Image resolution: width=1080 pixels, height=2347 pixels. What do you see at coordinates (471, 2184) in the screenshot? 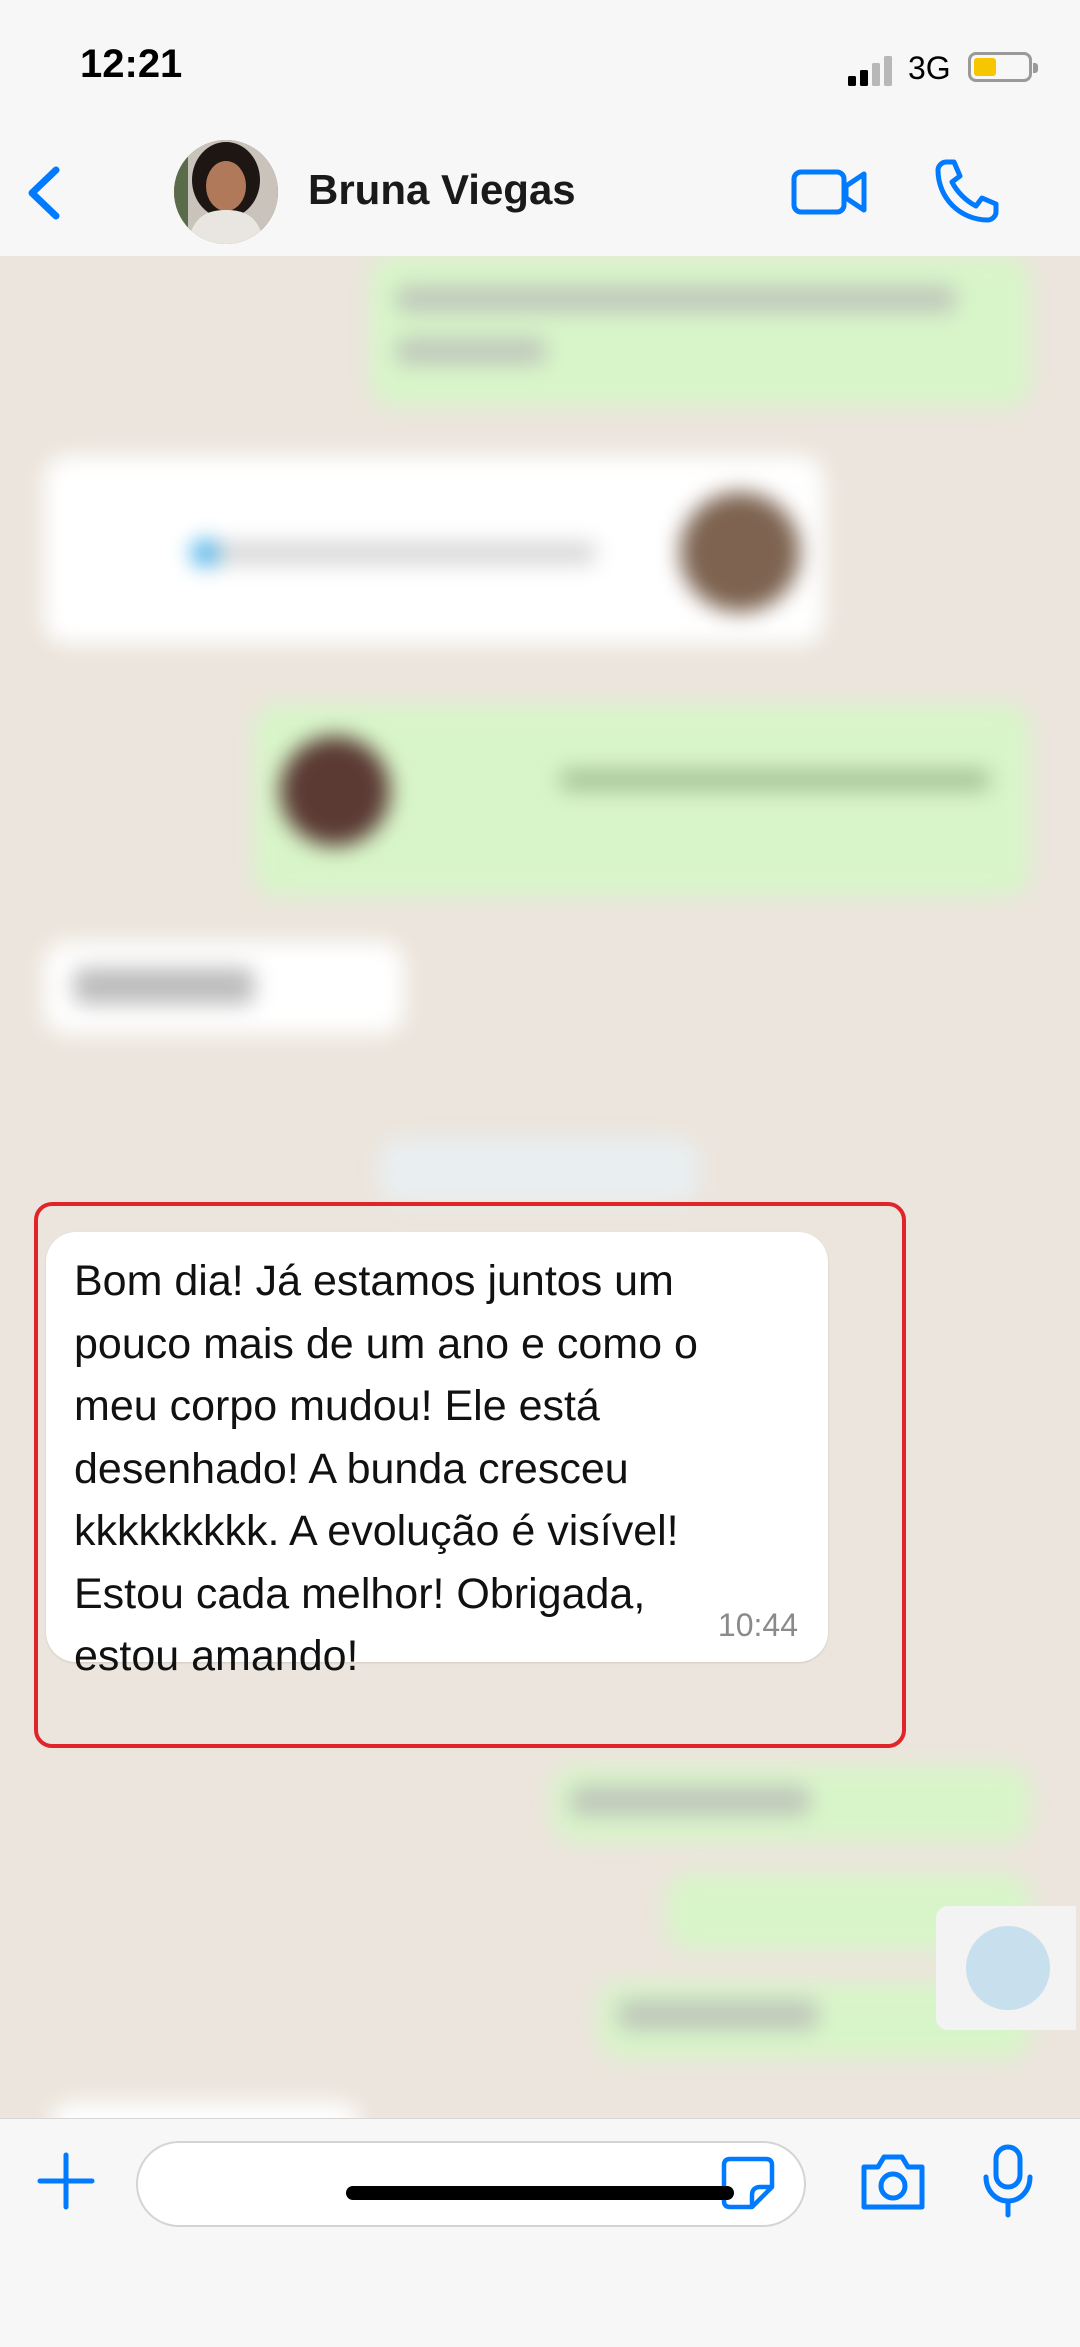
I see `message-input` at bounding box center [471, 2184].